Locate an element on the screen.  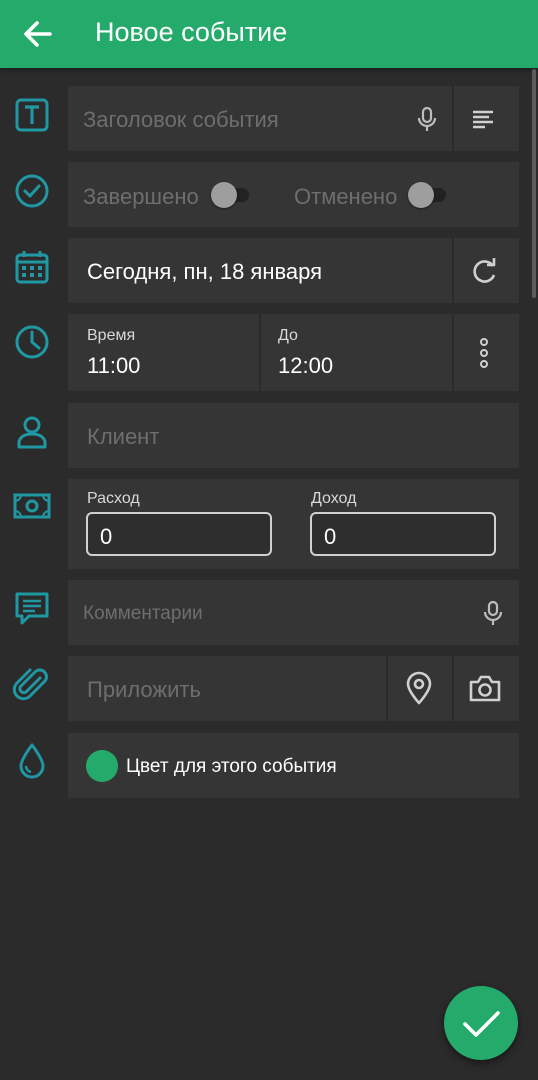
comment-icon is located at coordinates (32, 608).